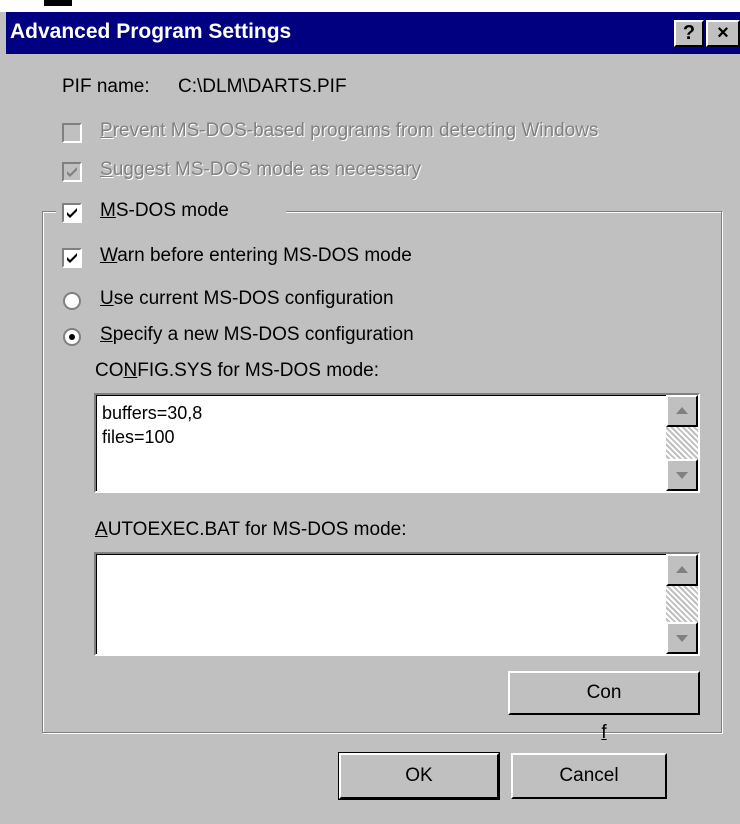 Image resolution: width=740 pixels, height=824 pixels. What do you see at coordinates (397, 443) in the screenshot?
I see `config-sys-textarea: buffers=30,8 files=100` at bounding box center [397, 443].